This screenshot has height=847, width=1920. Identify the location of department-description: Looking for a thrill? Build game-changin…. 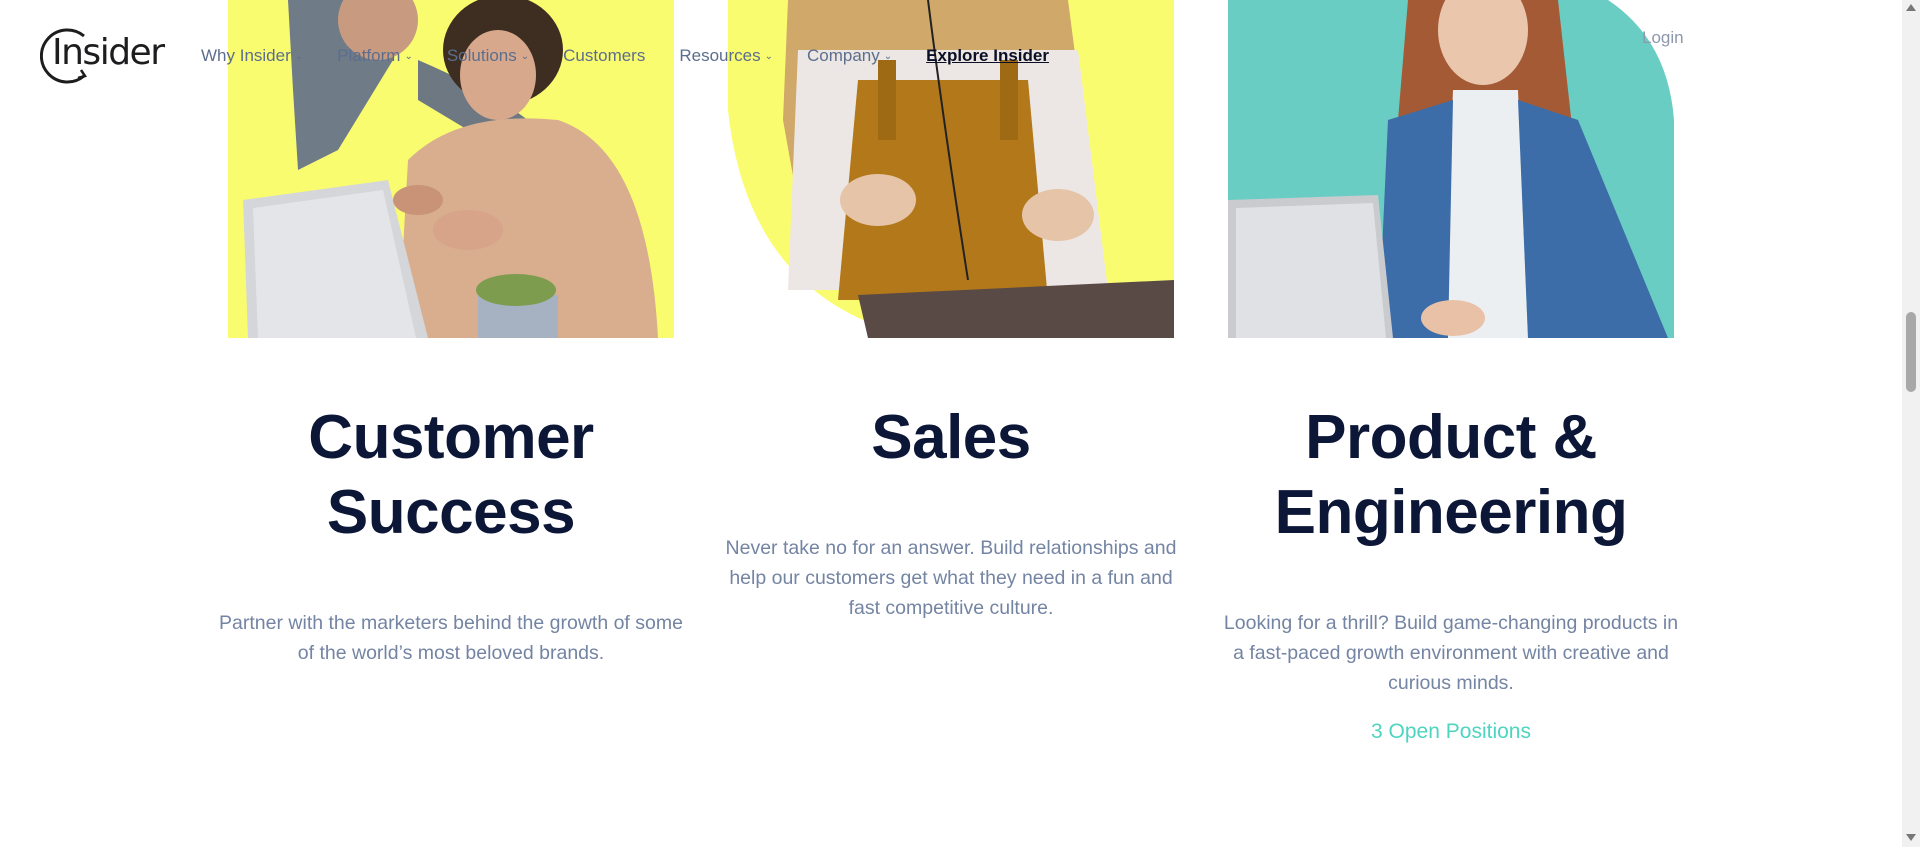
(1451, 653).